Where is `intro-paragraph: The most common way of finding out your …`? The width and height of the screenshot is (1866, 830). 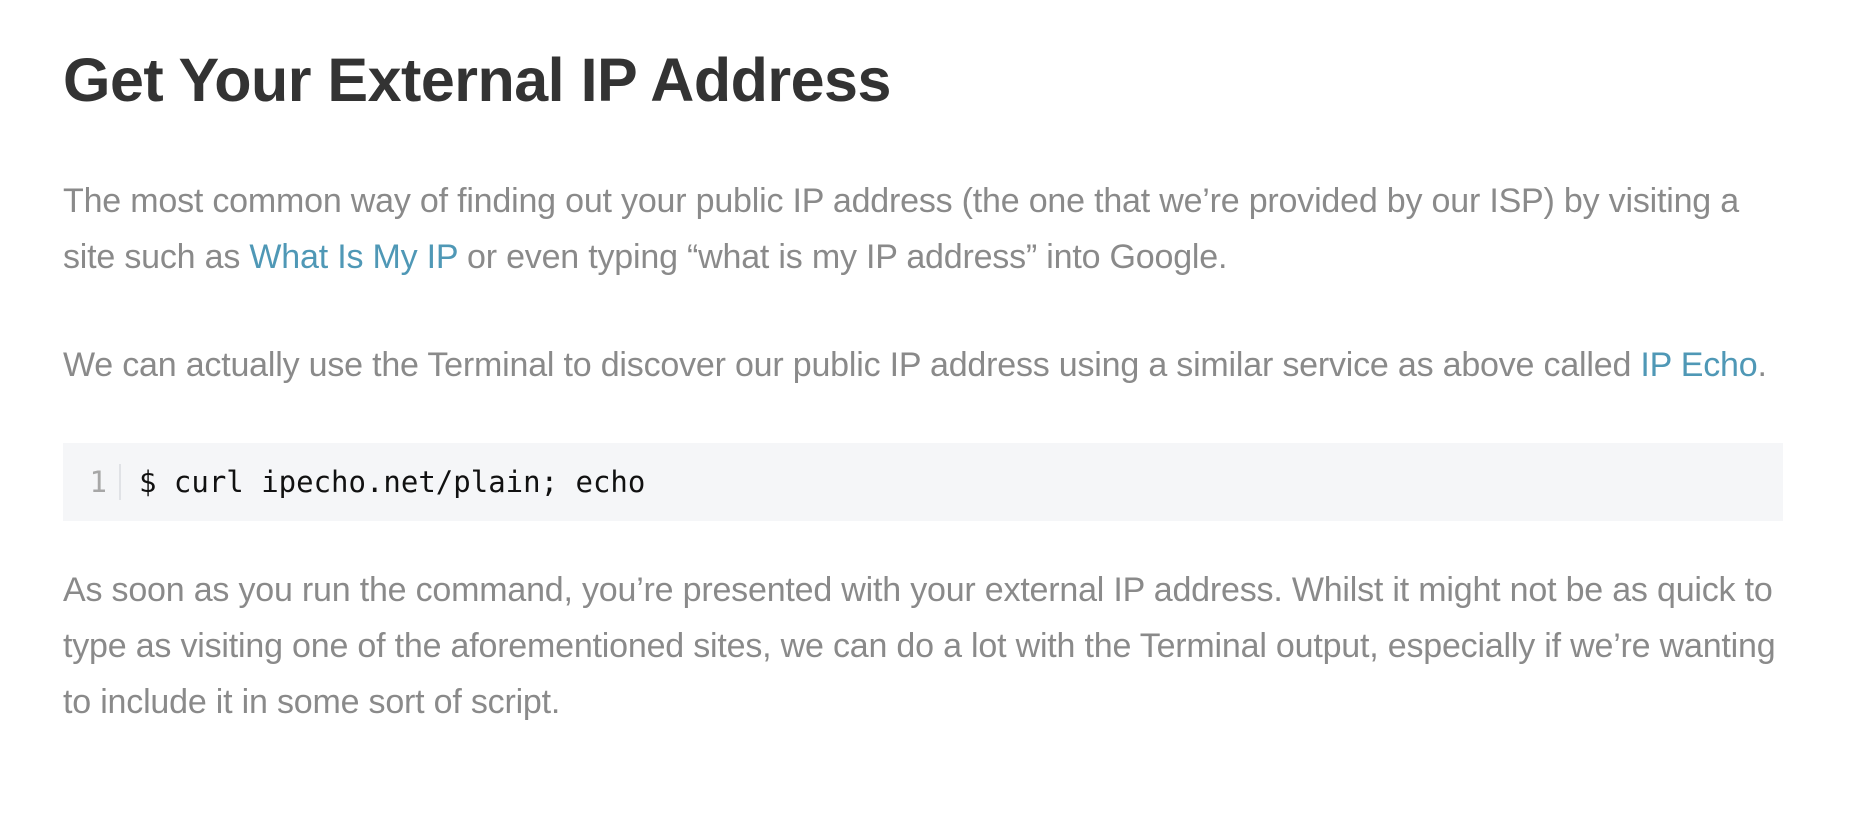 intro-paragraph: The most common way of finding out your … is located at coordinates (923, 229).